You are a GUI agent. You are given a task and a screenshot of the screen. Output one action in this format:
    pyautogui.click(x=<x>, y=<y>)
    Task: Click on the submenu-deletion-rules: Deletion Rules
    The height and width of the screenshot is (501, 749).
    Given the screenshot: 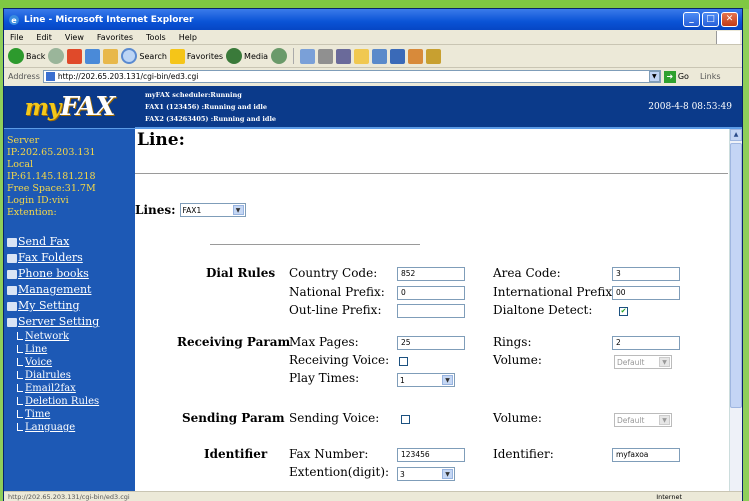 What is the action you would take?
    pyautogui.click(x=74, y=401)
    